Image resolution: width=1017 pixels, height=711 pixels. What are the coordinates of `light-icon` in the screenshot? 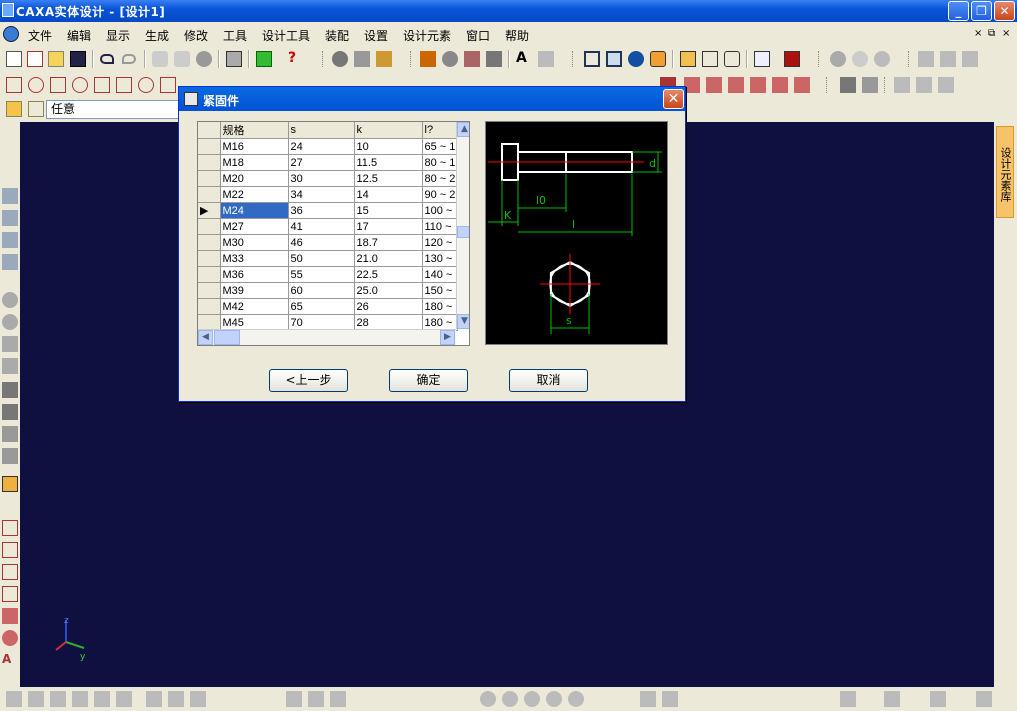 It's located at (546, 59).